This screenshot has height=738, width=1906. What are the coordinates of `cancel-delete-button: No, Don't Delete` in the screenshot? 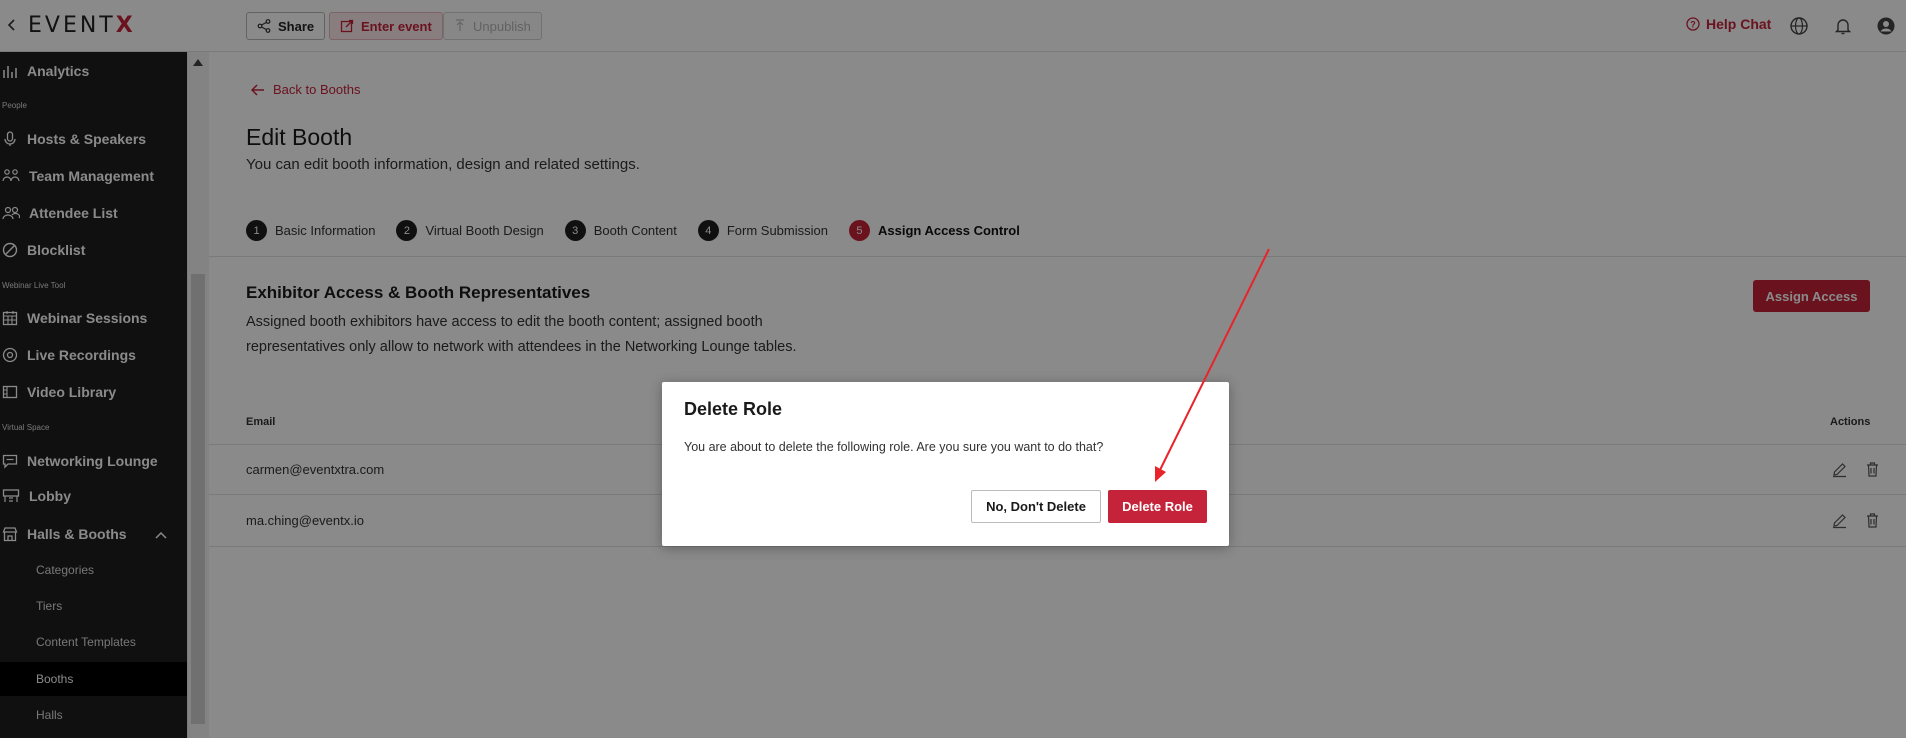 It's located at (1036, 506).